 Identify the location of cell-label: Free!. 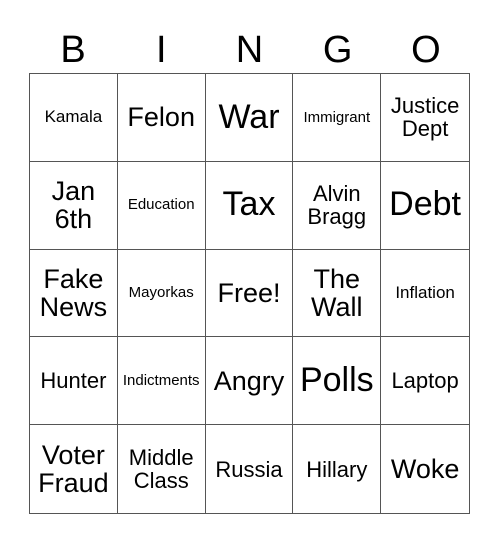
(249, 292).